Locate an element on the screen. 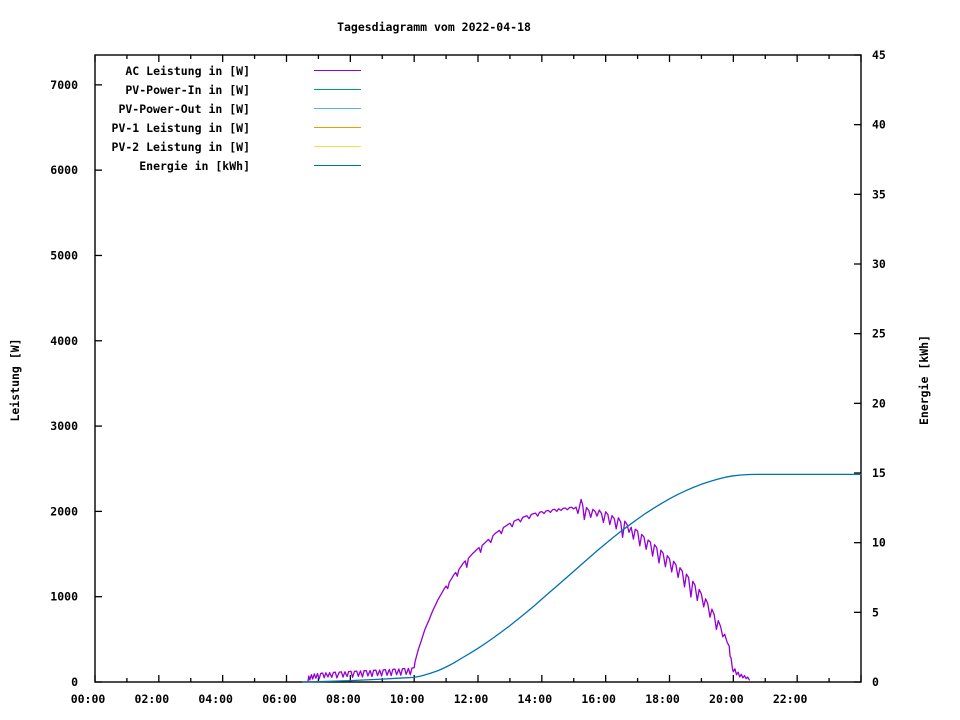 This screenshot has width=960, height=720. y-left-tick-label: 3000 is located at coordinates (64, 426).